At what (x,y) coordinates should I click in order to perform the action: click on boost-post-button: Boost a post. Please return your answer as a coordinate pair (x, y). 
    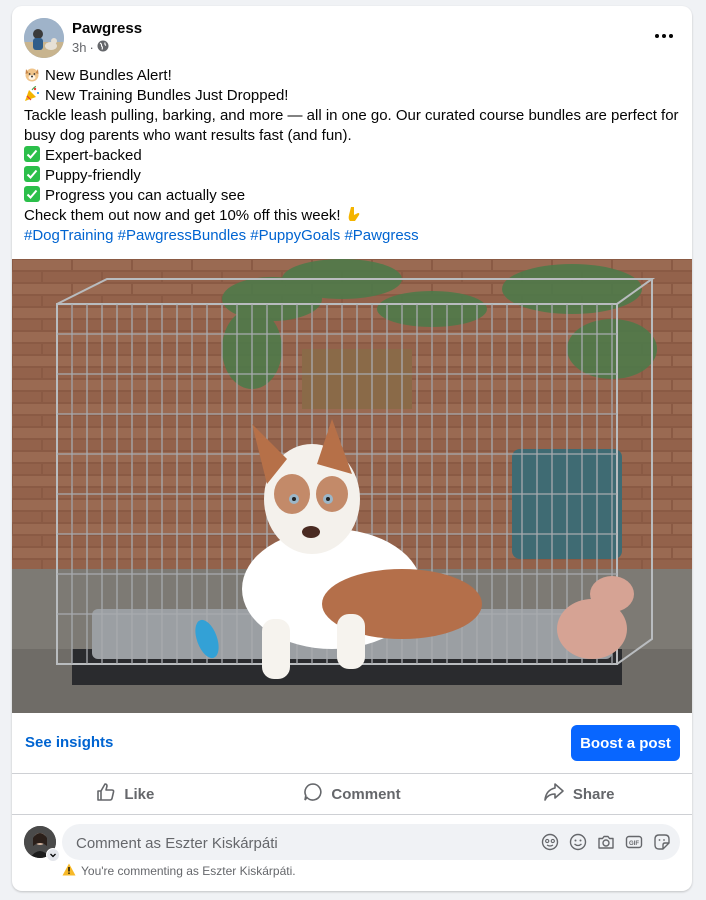
    Looking at the image, I should click on (625, 743).